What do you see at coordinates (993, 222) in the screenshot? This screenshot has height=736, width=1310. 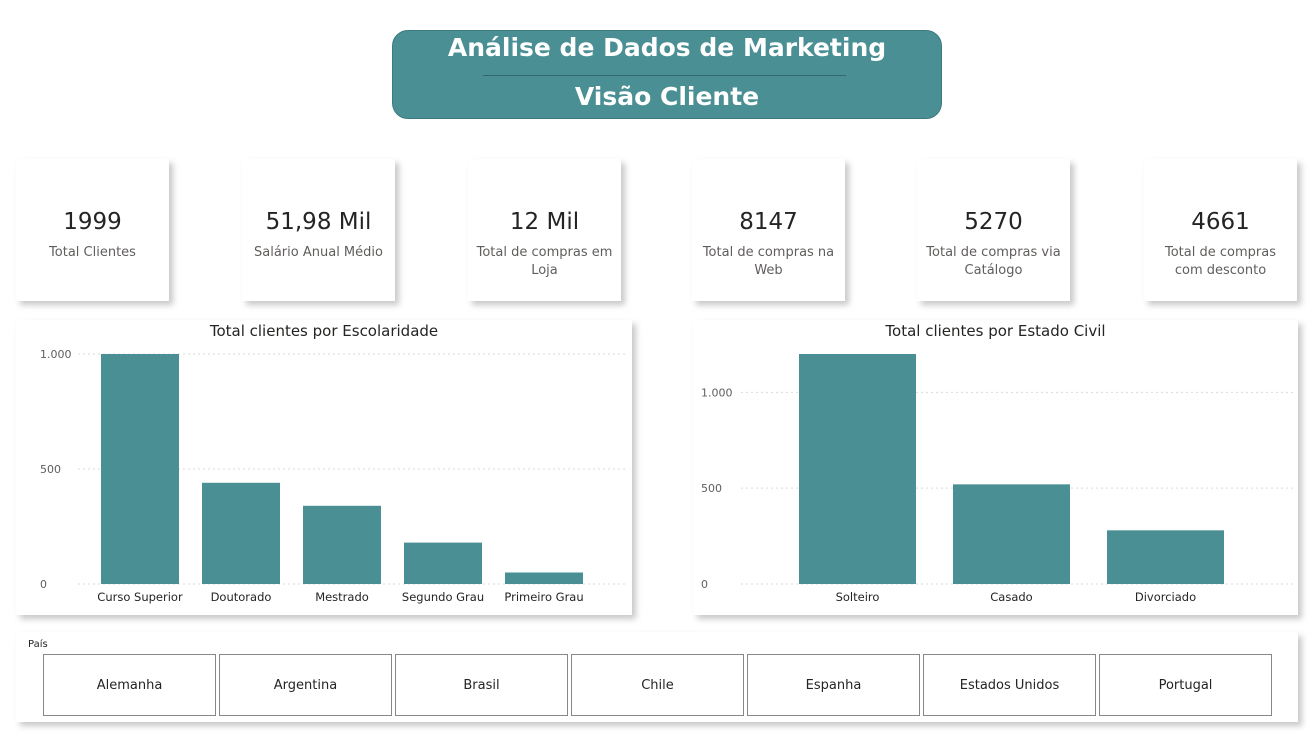 I see `kpi-value: 5270` at bounding box center [993, 222].